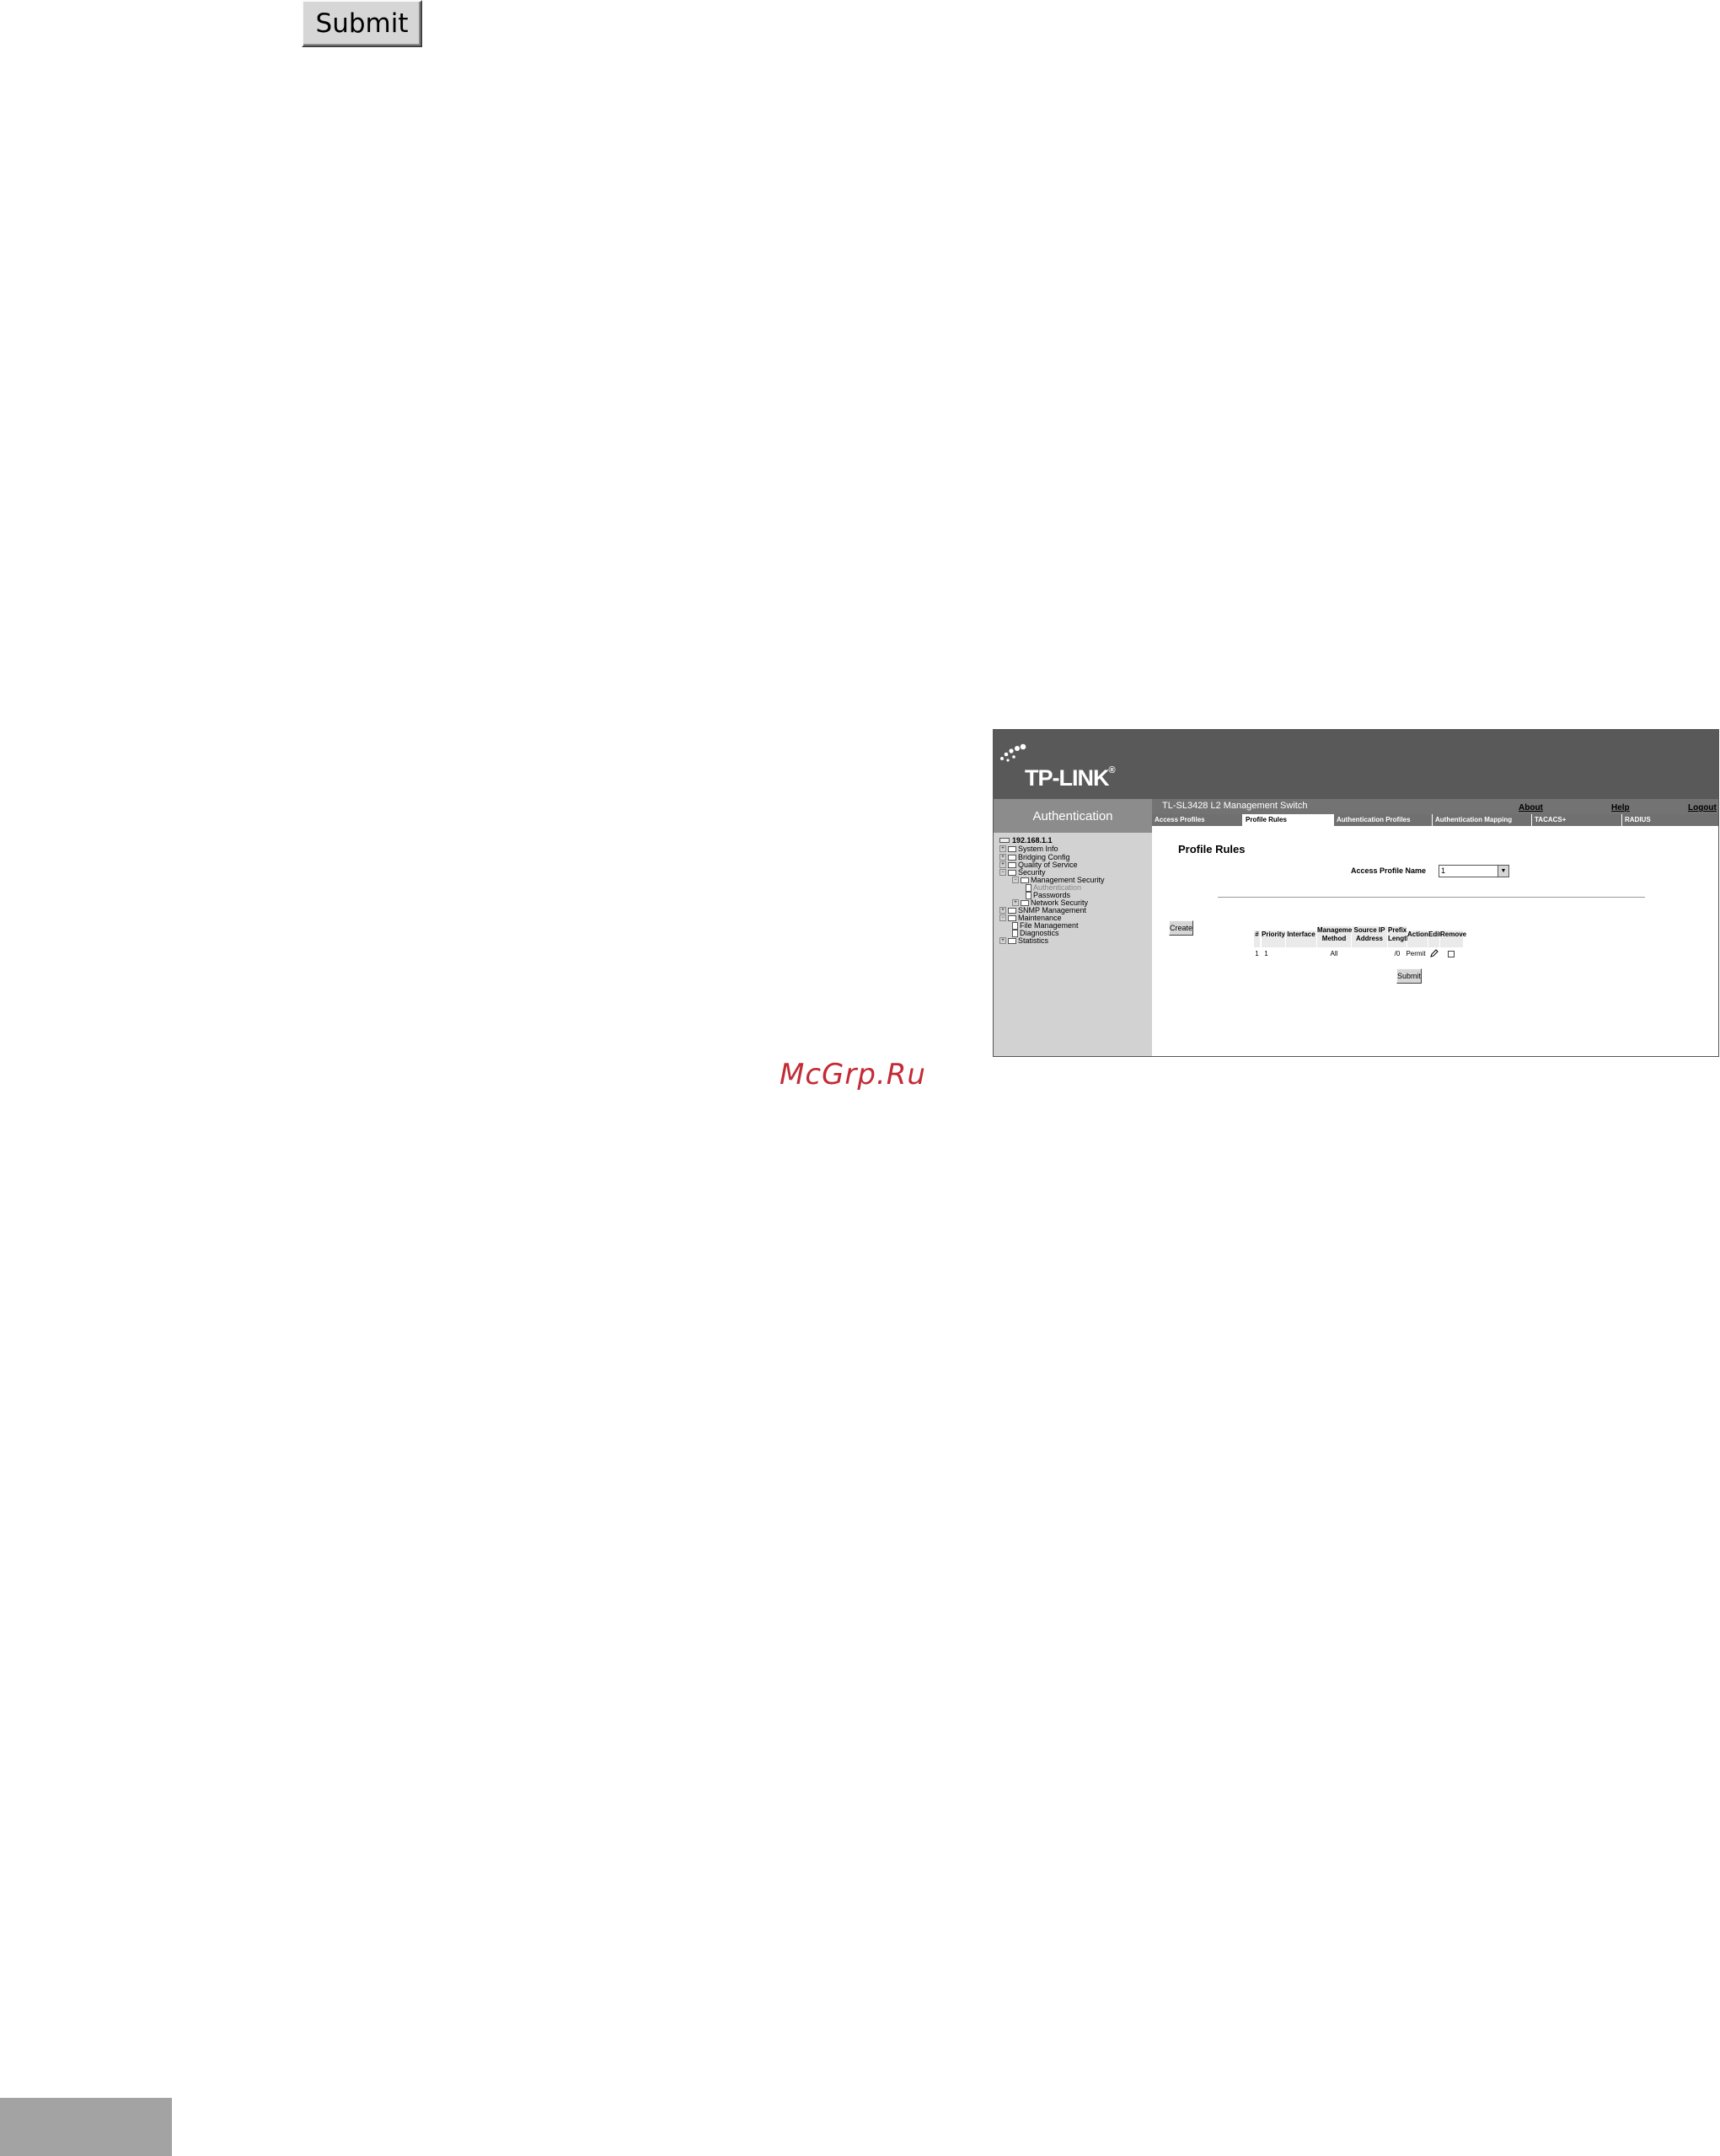 The height and width of the screenshot is (2156, 1720). Describe the element at coordinates (1577, 820) in the screenshot. I see `tab-tacacs: TACACS+` at that location.